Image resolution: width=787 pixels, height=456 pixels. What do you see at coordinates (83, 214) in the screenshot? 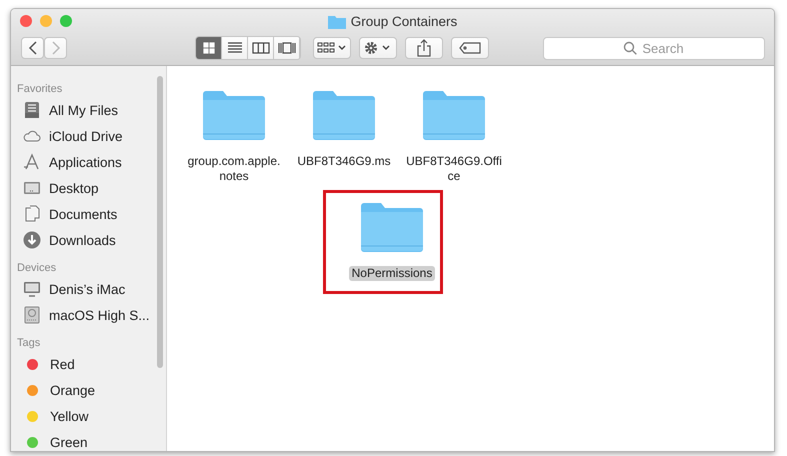
I see `sidebar-item: Documents` at bounding box center [83, 214].